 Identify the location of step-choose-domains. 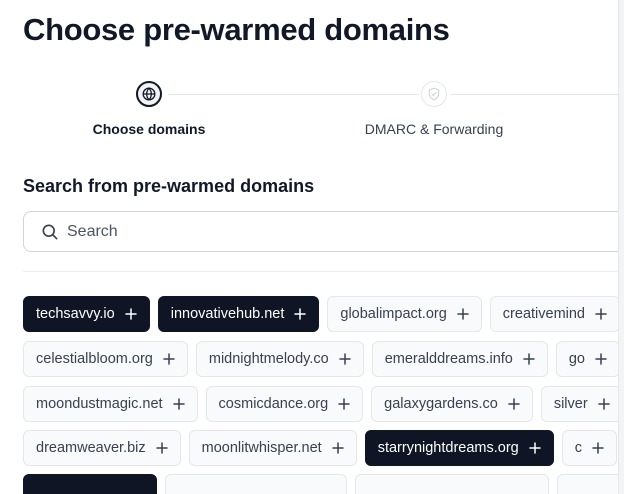
(149, 94).